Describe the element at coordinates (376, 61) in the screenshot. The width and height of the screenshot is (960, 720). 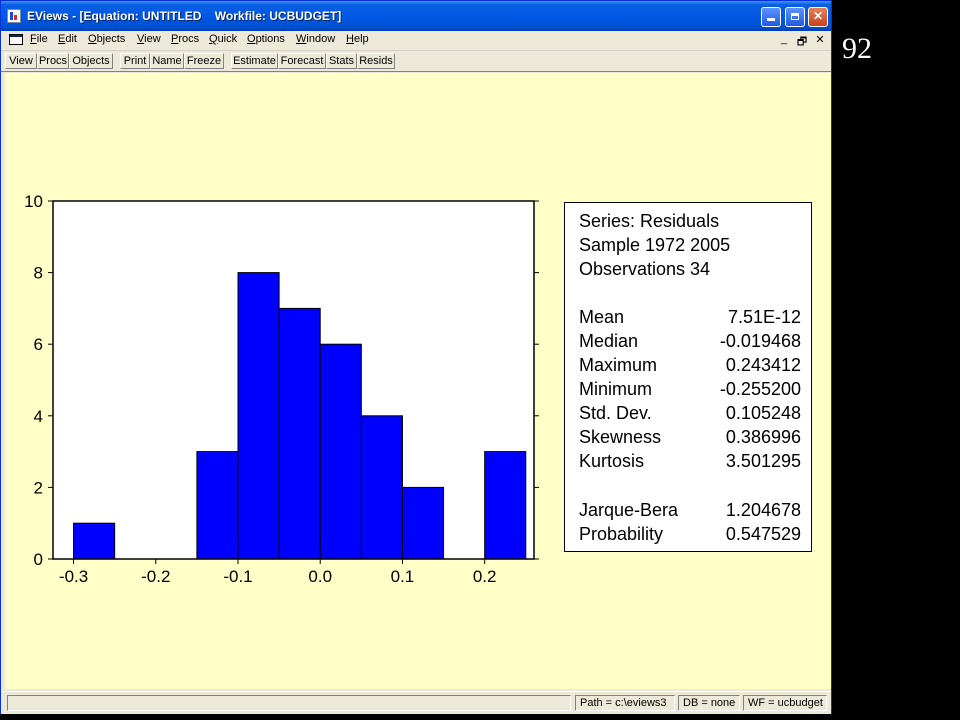
I see `resids-button: Resids` at that location.